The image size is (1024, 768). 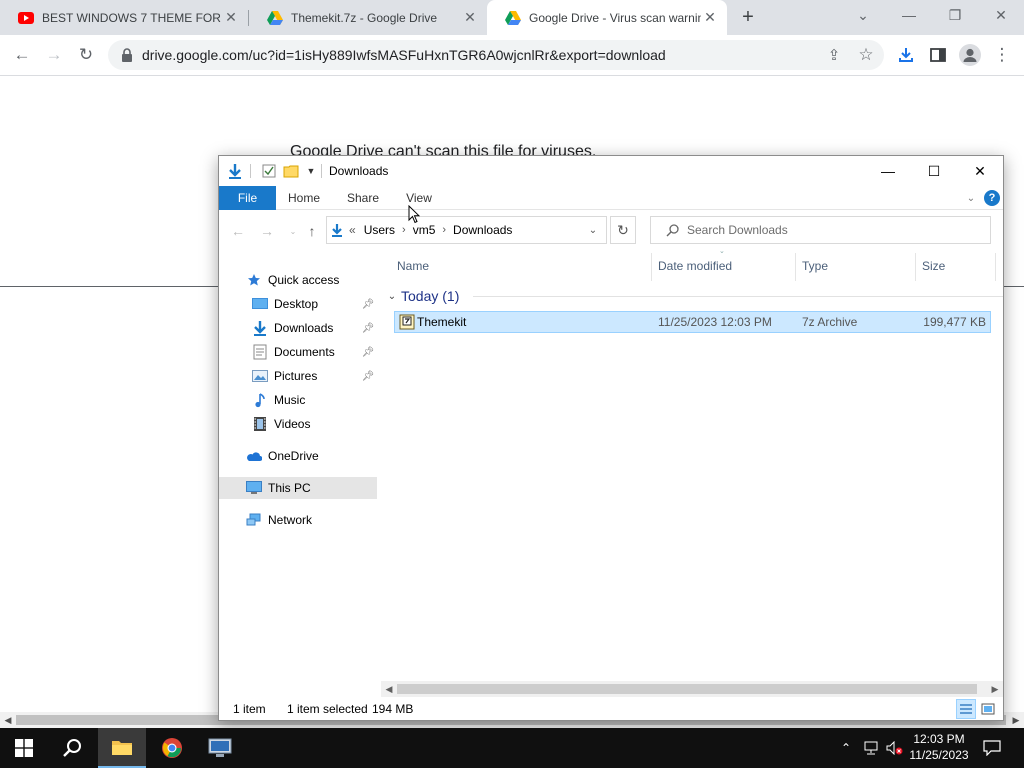 I want to click on restore-button: ❐, so click(x=955, y=15).